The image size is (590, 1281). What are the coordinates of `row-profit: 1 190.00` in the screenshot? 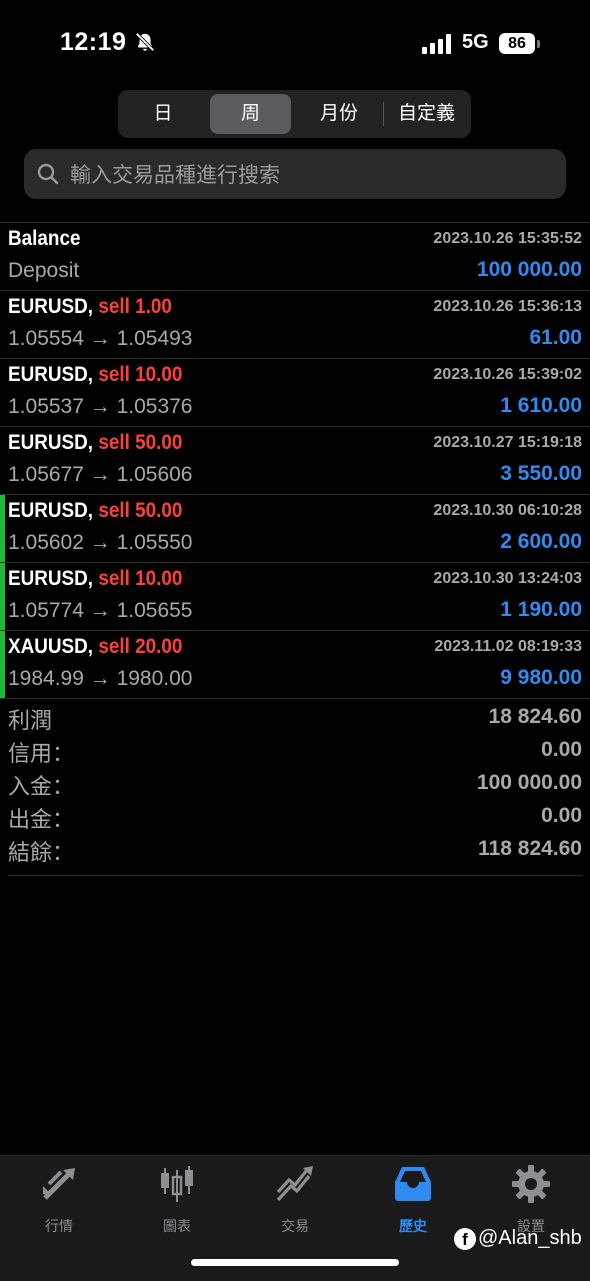 It's located at (541, 609).